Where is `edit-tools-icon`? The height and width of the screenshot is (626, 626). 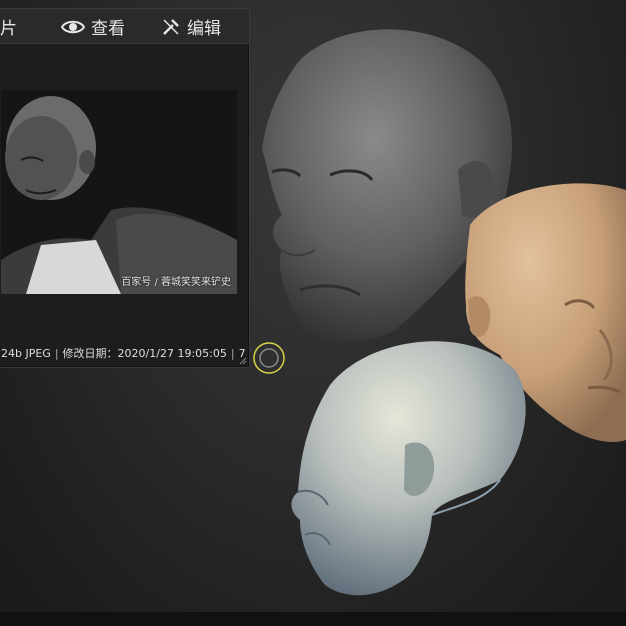 edit-tools-icon is located at coordinates (171, 27).